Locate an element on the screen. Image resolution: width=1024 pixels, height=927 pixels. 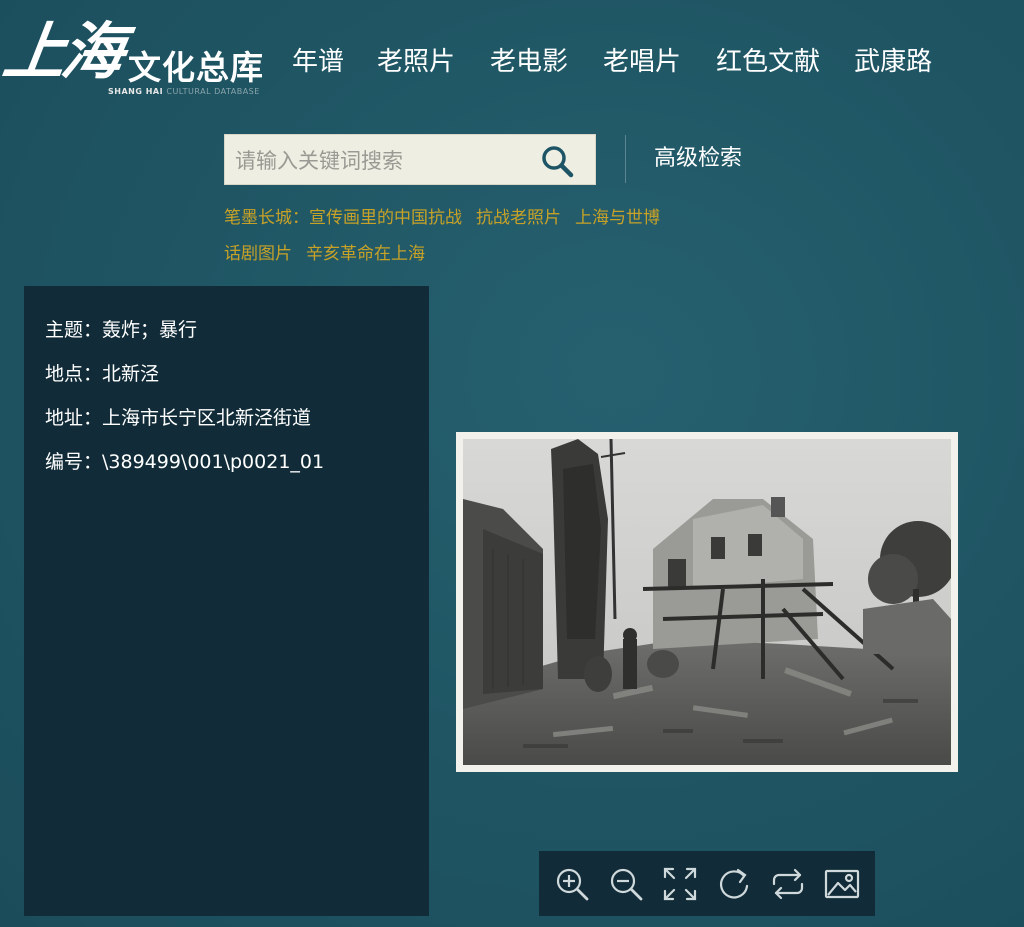
hot-link-war-photos: 抗战老照片 is located at coordinates (518, 218).